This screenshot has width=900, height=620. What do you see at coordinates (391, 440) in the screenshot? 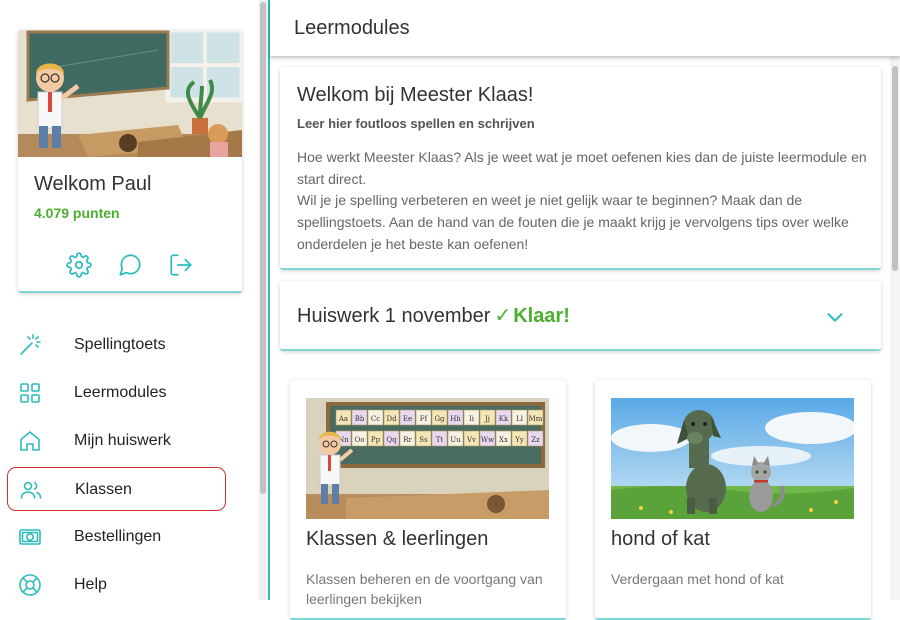
I see `alphabet-letter: Qq` at bounding box center [391, 440].